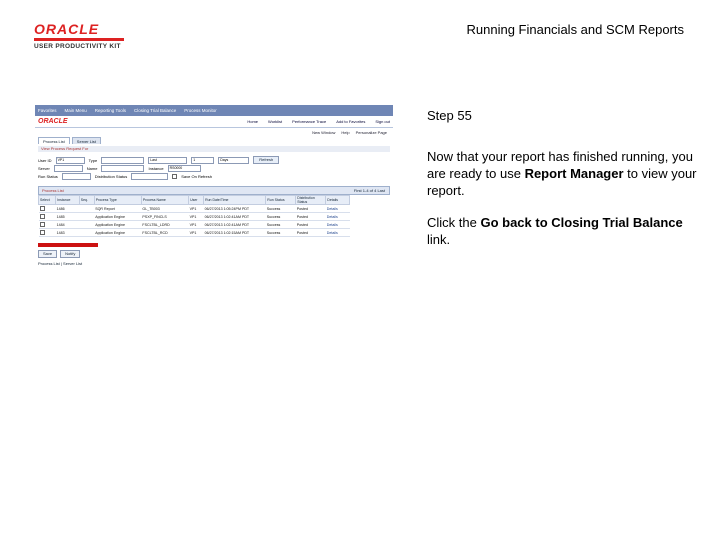 Image resolution: width=720 pixels, height=540 pixels. I want to click on pager: First 1-4 of 4 Last, so click(371, 190).